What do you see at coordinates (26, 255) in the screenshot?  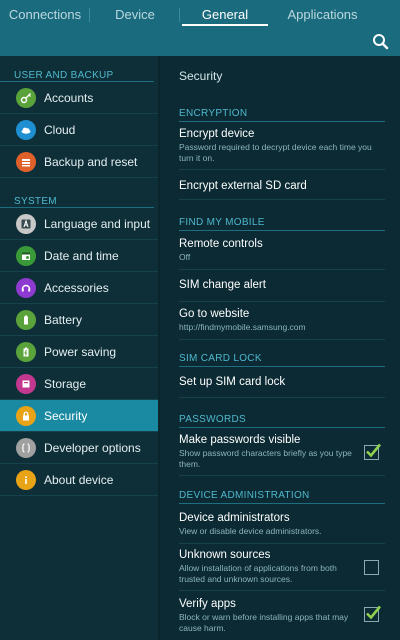 I see `calendar-icon` at bounding box center [26, 255].